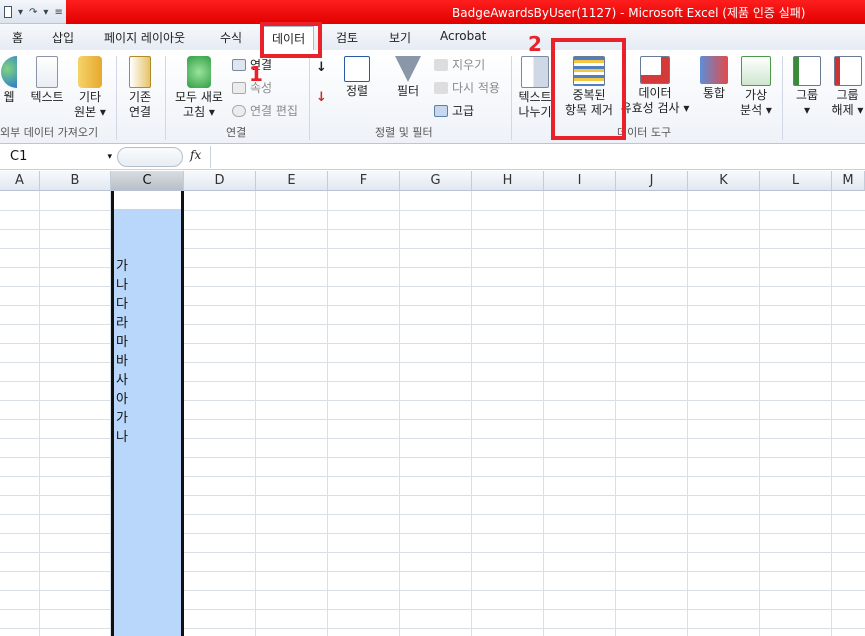 This screenshot has width=865, height=636. Describe the element at coordinates (122, 285) in the screenshot. I see `cell-c5: 나` at that location.